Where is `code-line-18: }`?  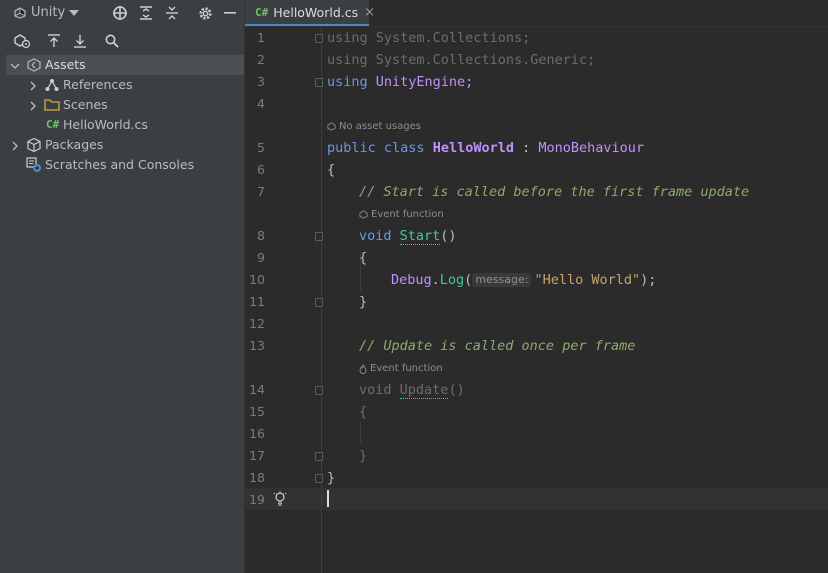
code-line-18: } is located at coordinates (331, 478).